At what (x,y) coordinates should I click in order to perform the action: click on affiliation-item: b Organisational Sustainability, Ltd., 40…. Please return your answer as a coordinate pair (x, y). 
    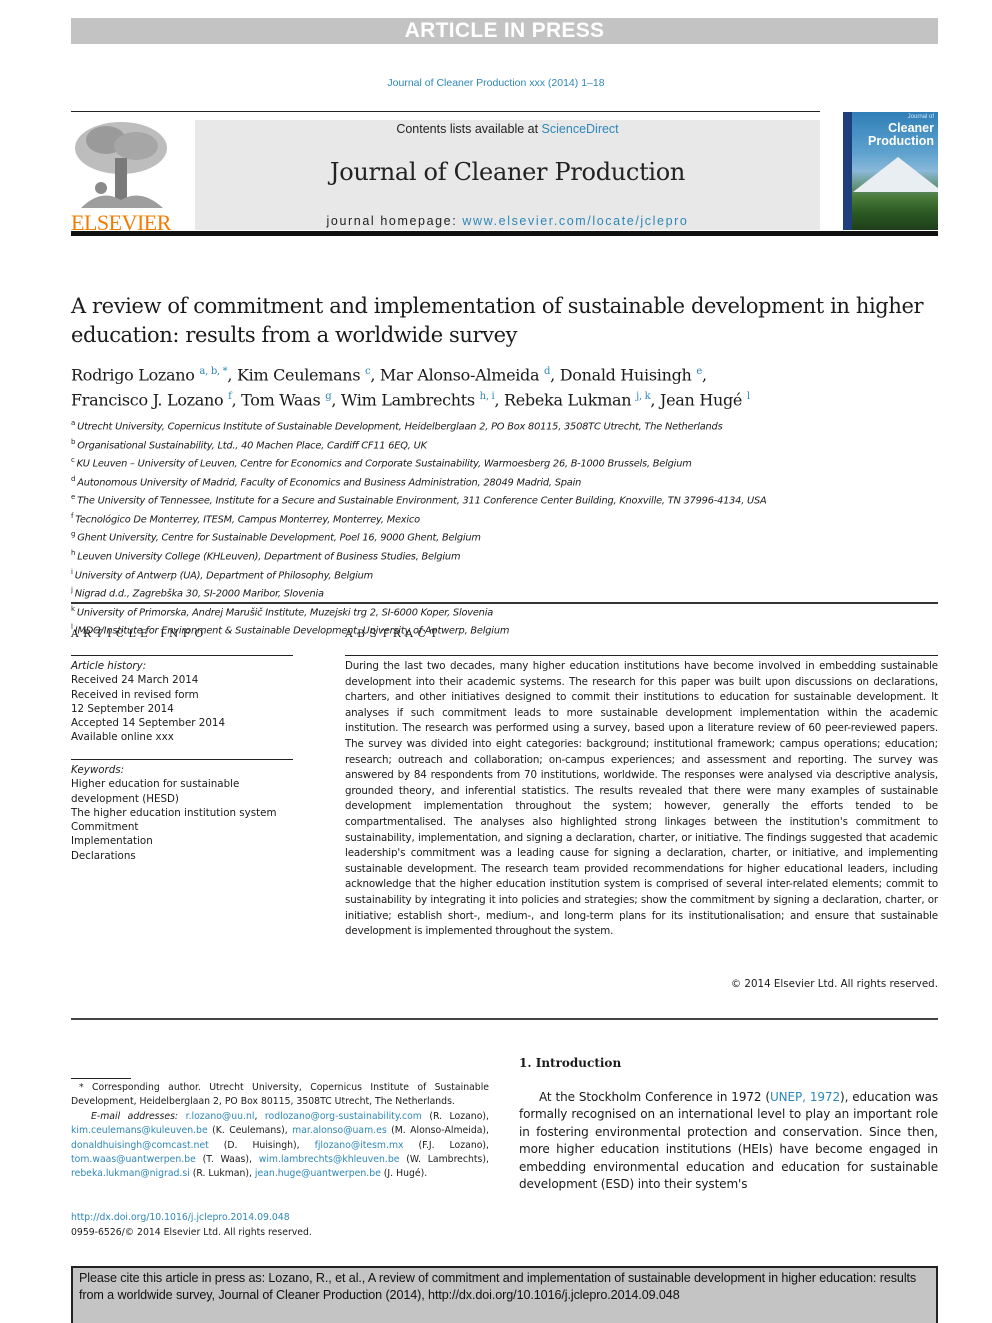
    Looking at the image, I should click on (501, 444).